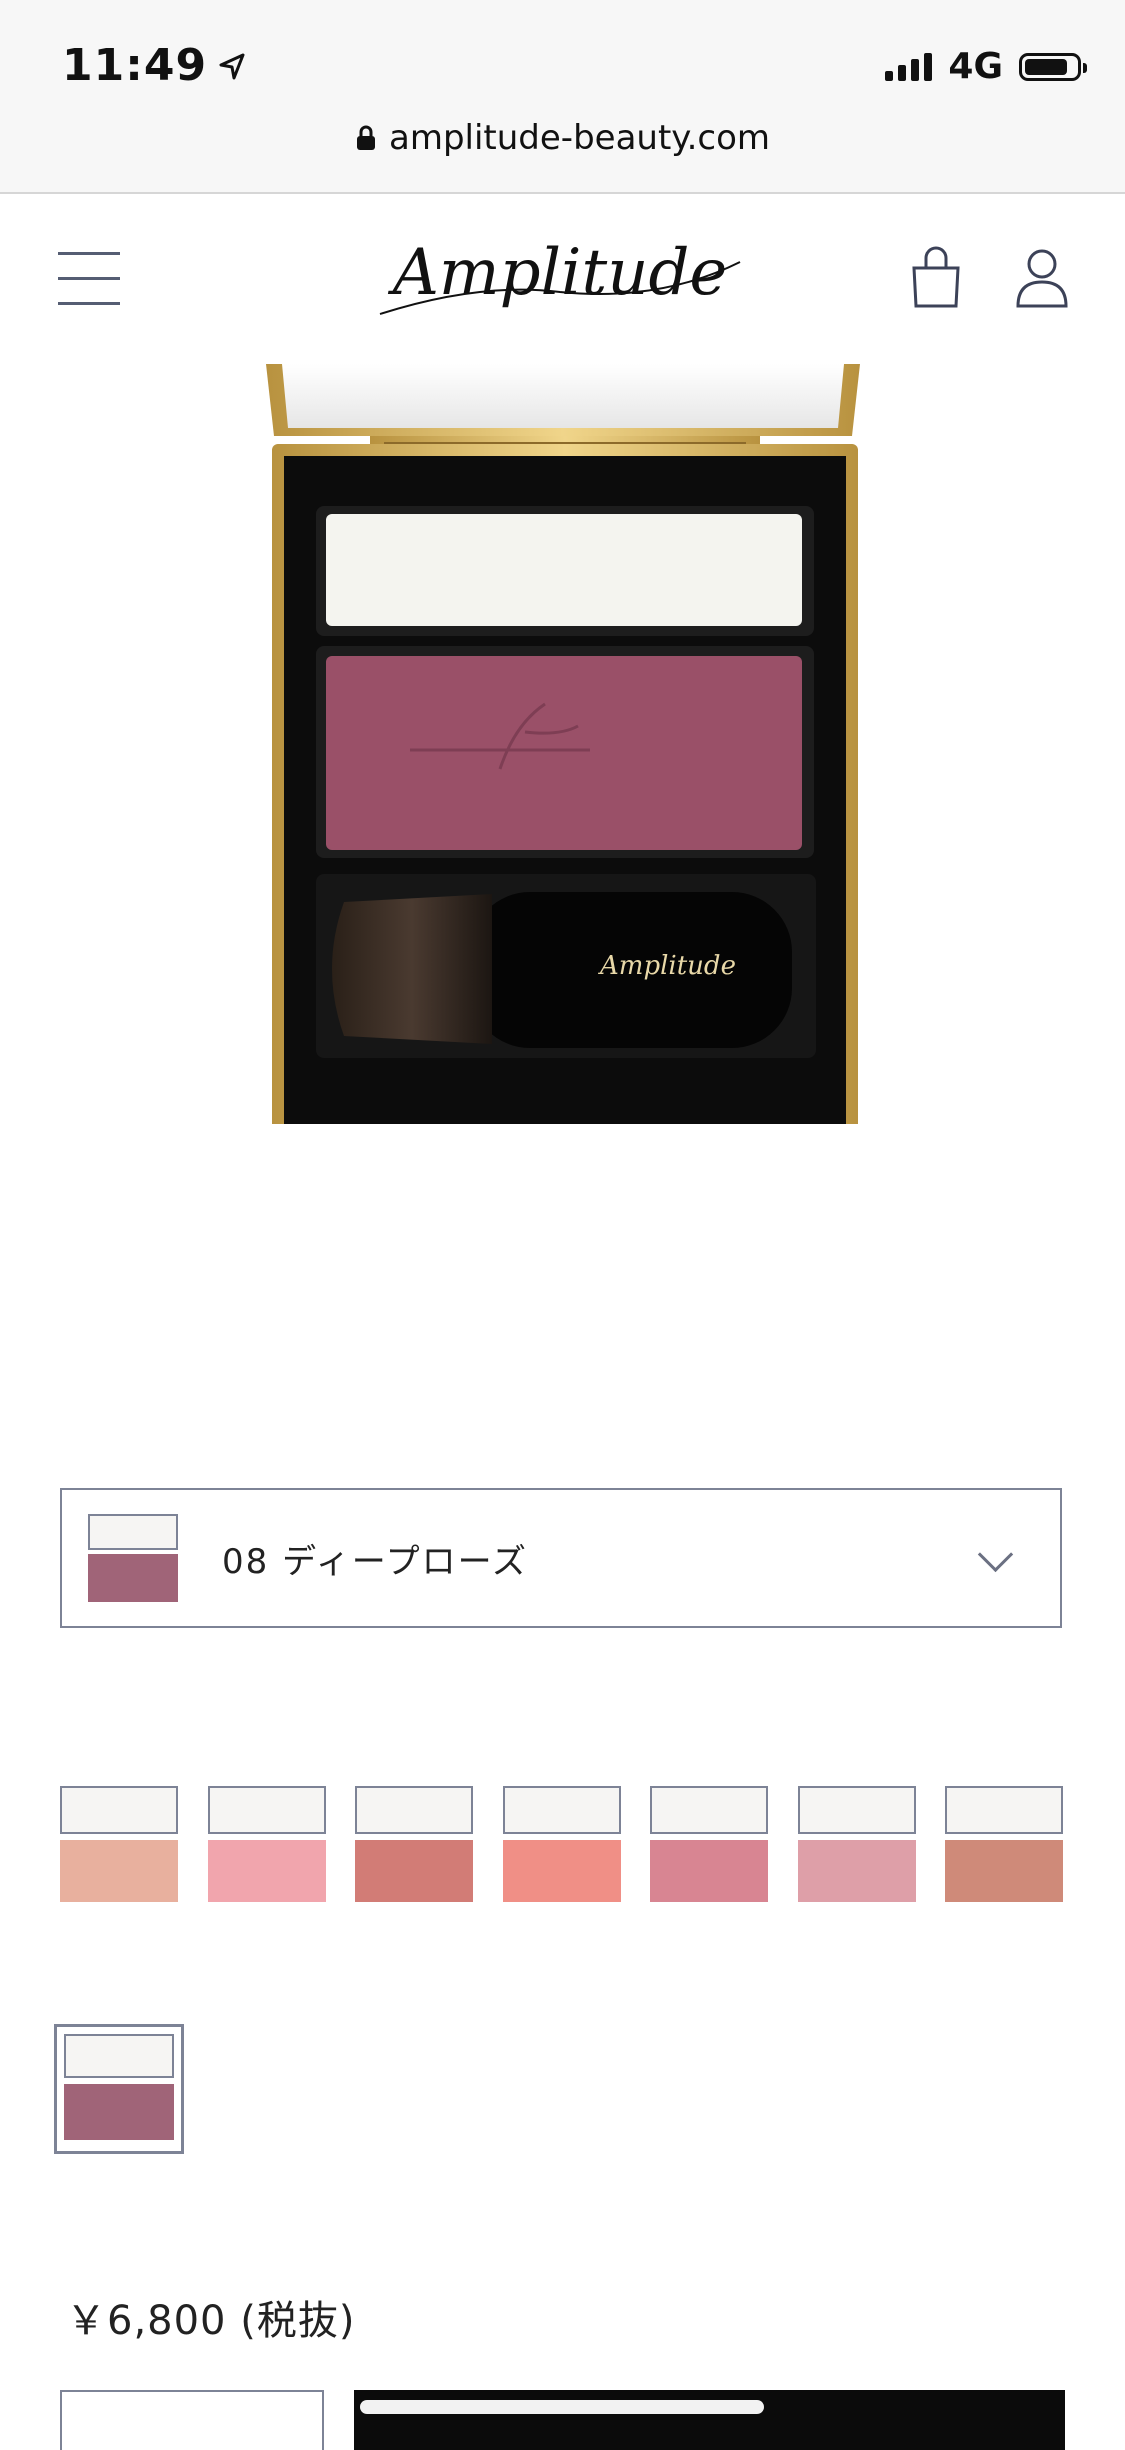 The width and height of the screenshot is (1125, 2450). I want to click on shopping-bag-icon, so click(936, 278).